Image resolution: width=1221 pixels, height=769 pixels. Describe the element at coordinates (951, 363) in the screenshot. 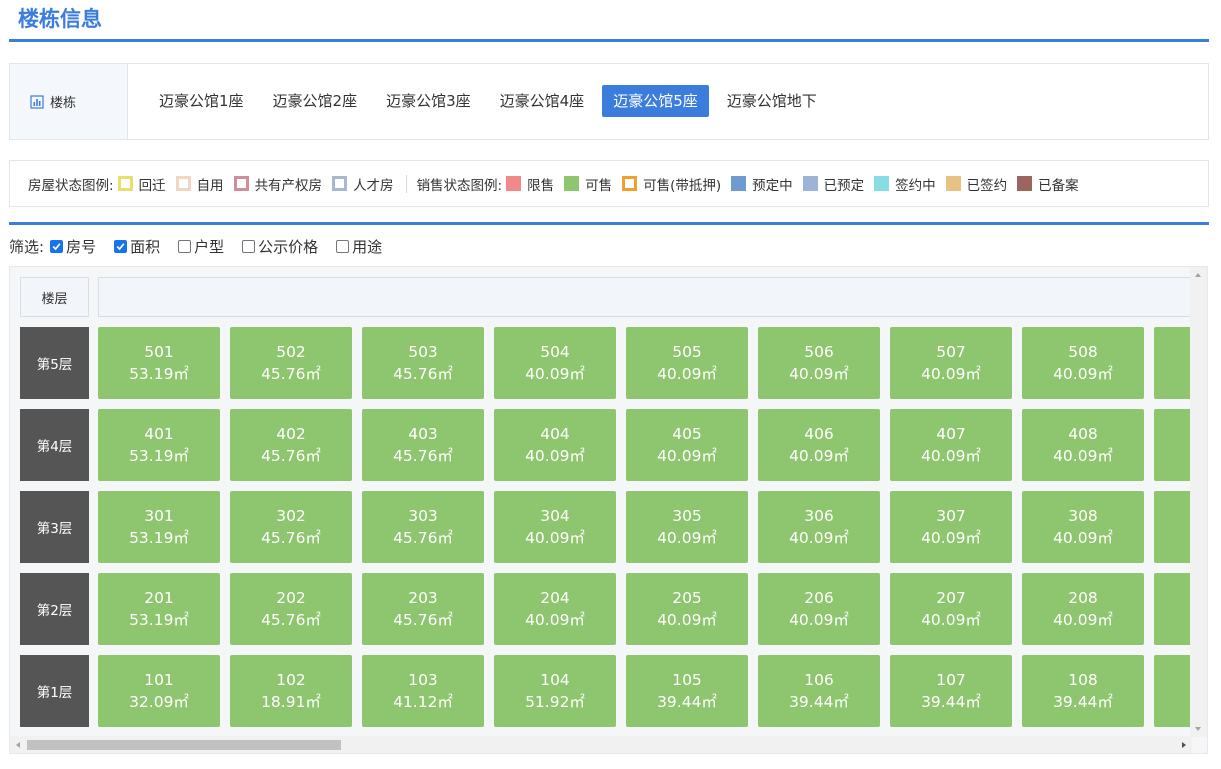

I see `unit-cell: 507 40.09㎡` at that location.